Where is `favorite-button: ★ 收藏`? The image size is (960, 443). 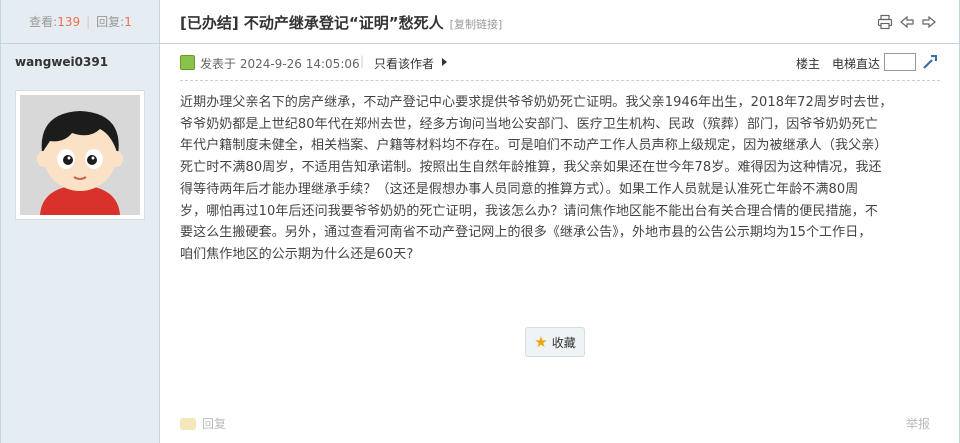
favorite-button: ★ 收藏 is located at coordinates (555, 342).